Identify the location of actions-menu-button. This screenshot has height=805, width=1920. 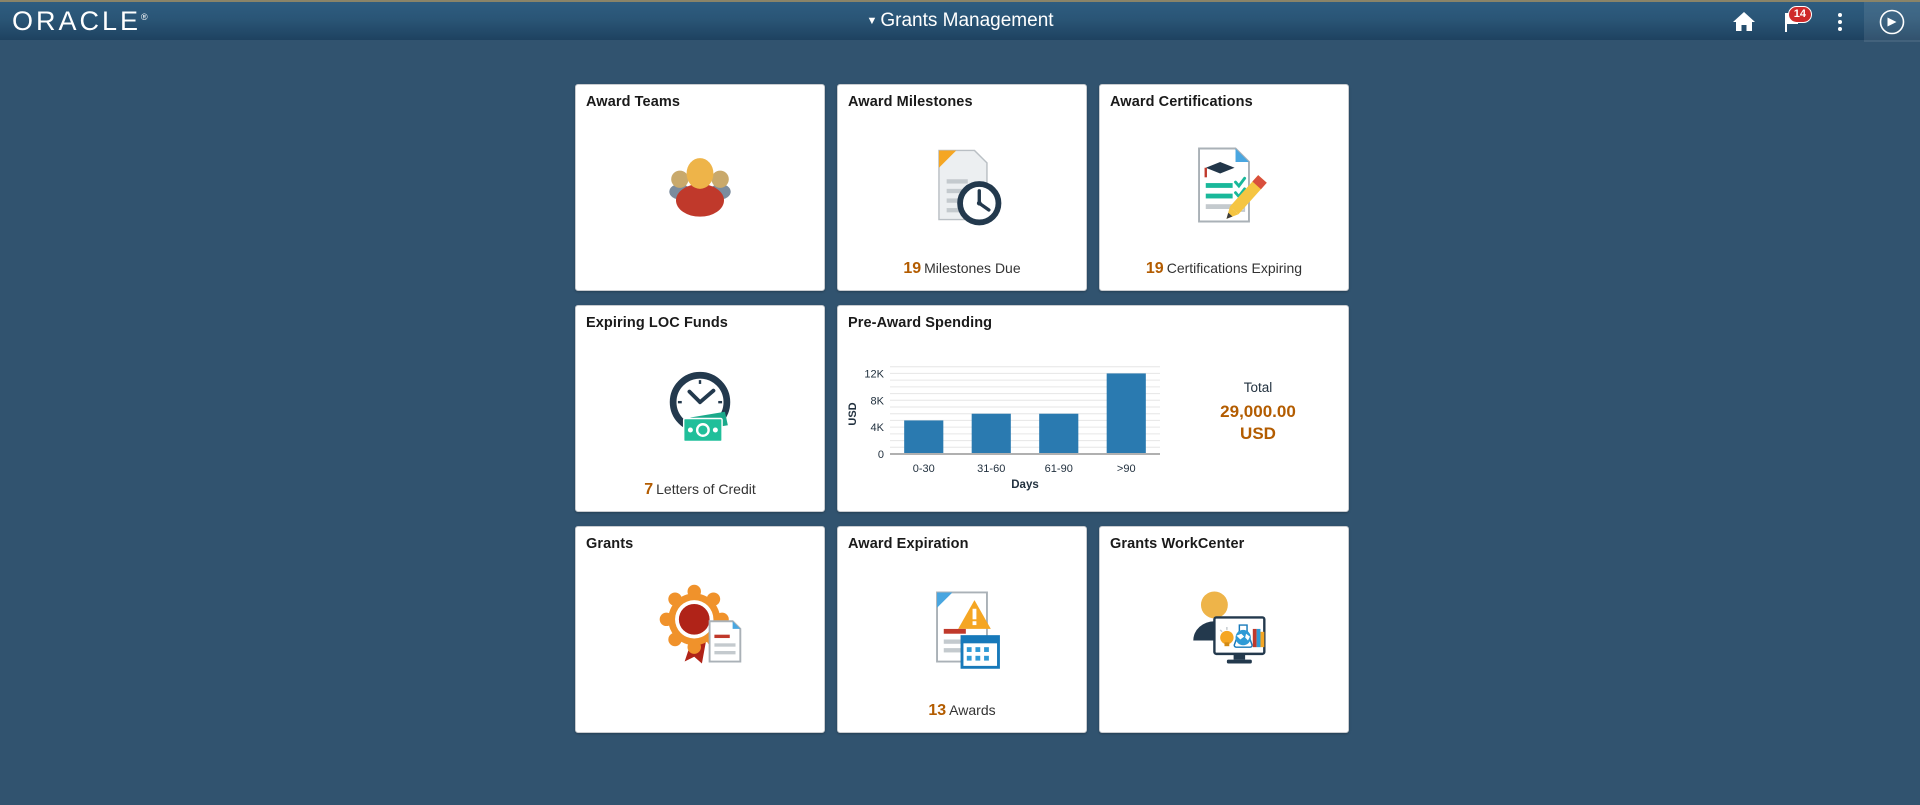
(1840, 22).